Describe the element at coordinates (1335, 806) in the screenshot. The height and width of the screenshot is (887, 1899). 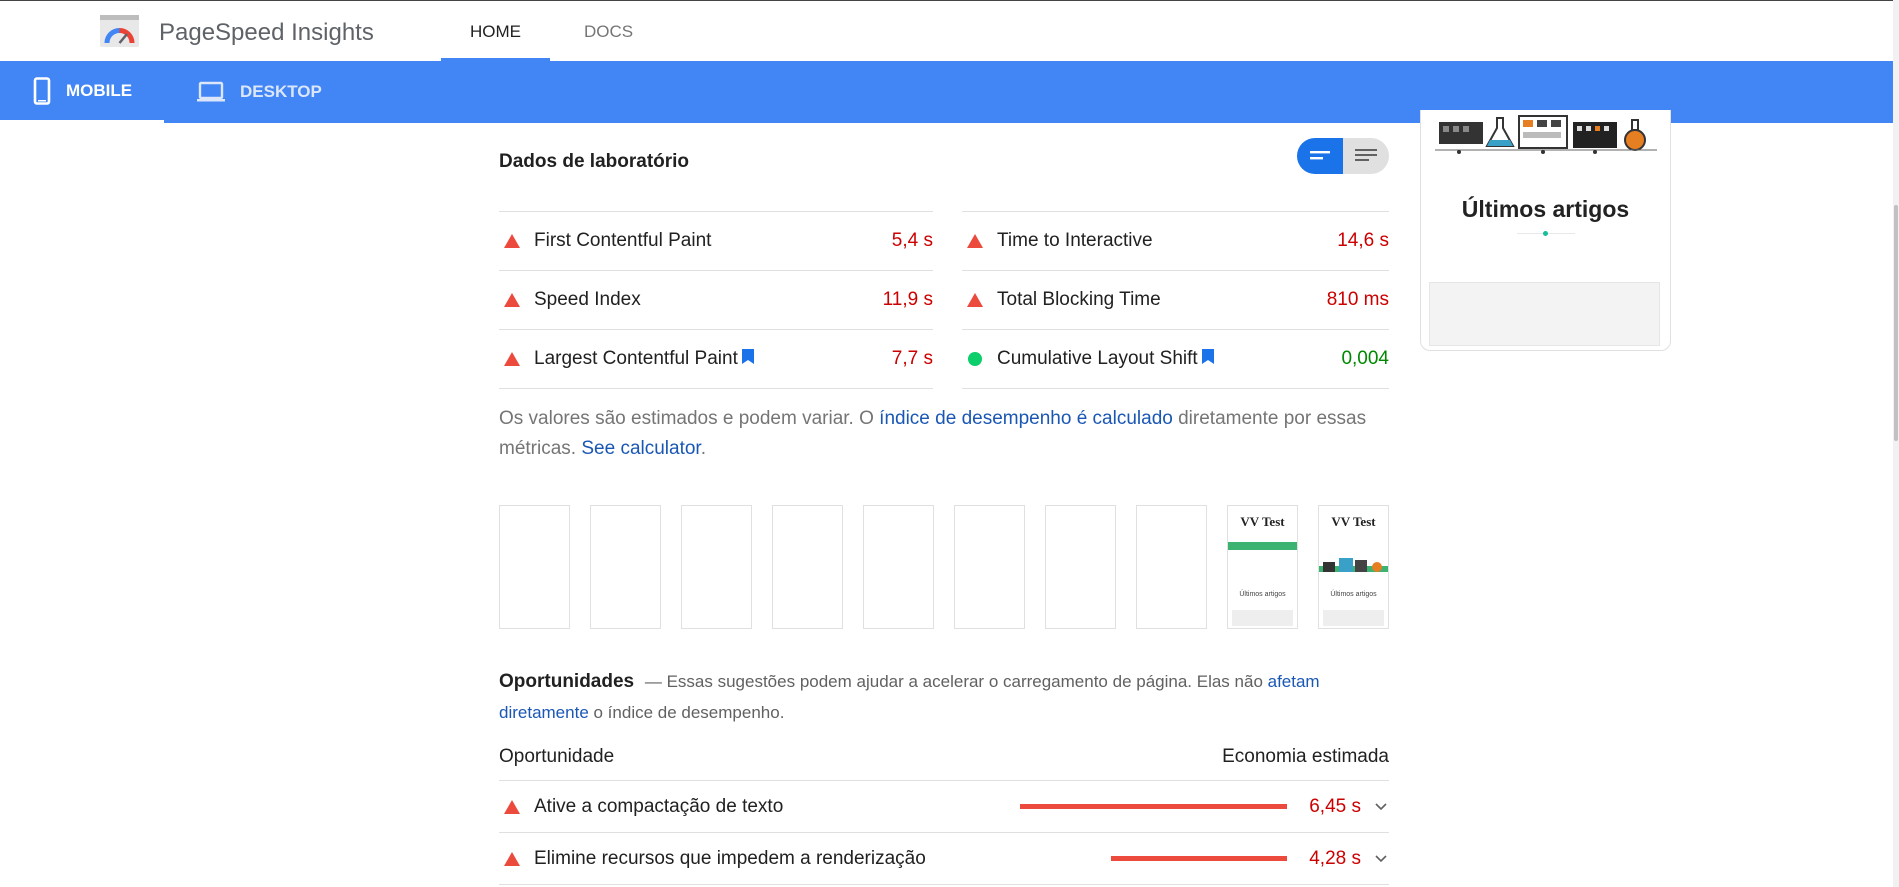
I see `savings-value: 6,45 s` at that location.